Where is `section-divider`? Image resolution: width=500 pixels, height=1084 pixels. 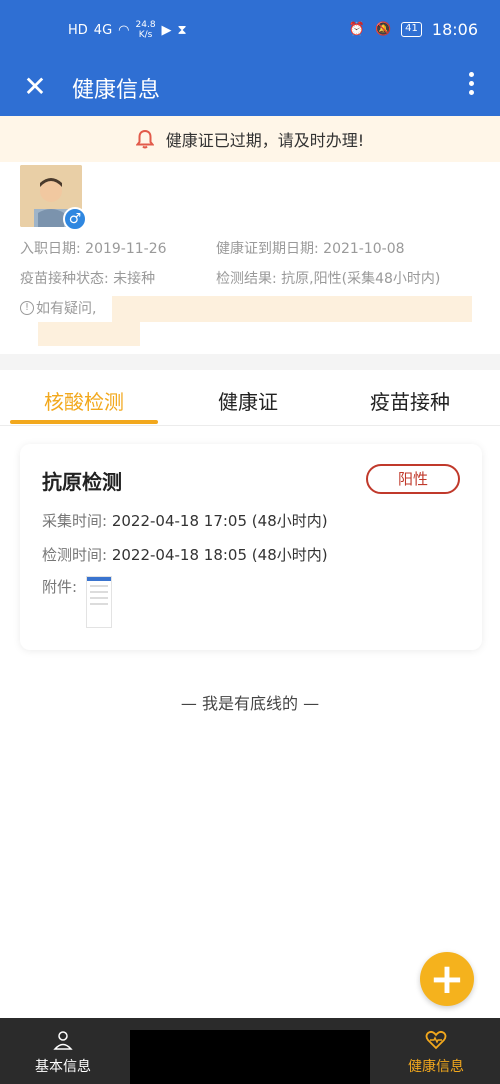 section-divider is located at coordinates (250, 362).